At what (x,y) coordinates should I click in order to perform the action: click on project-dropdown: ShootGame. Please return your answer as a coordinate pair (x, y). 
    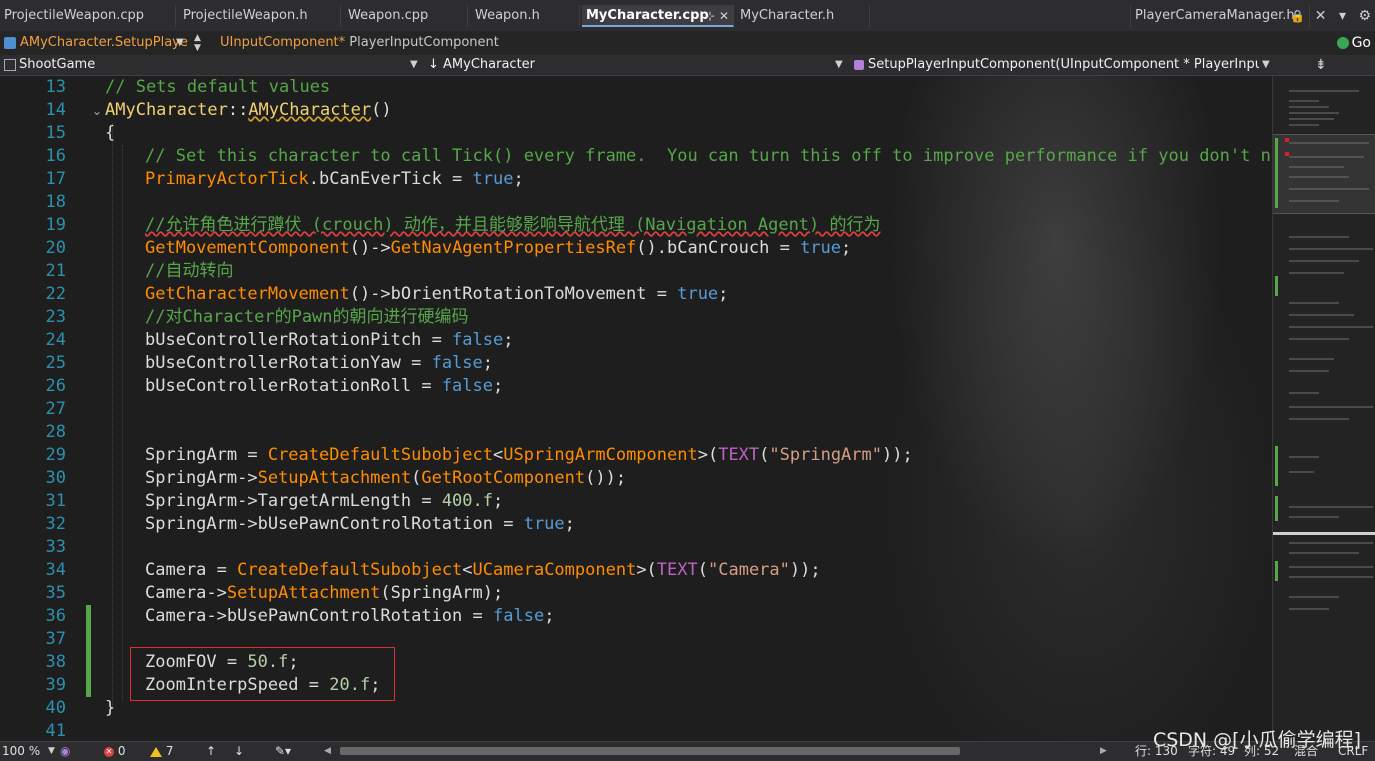
    Looking at the image, I should click on (211, 65).